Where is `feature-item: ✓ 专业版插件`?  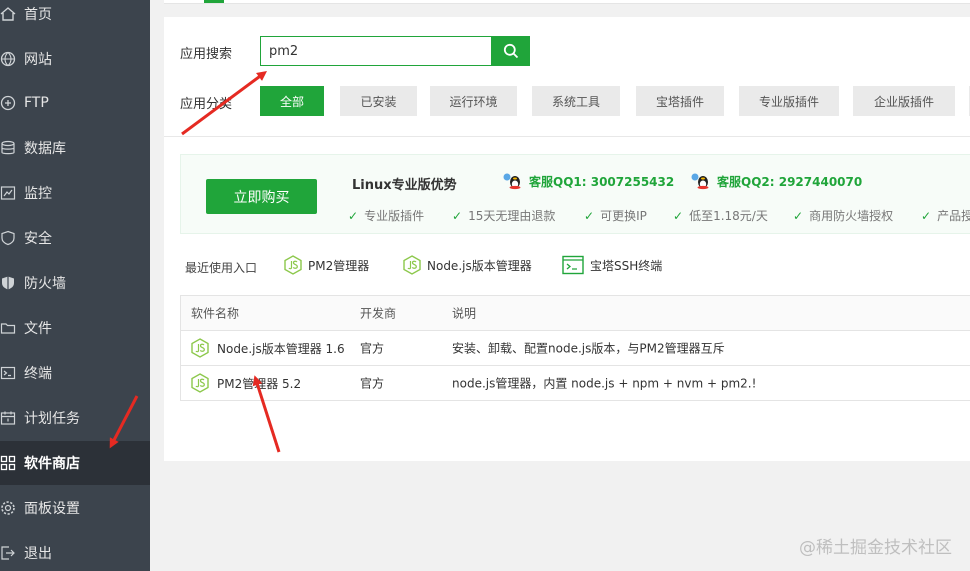
feature-item: ✓ 专业版插件 is located at coordinates (386, 215).